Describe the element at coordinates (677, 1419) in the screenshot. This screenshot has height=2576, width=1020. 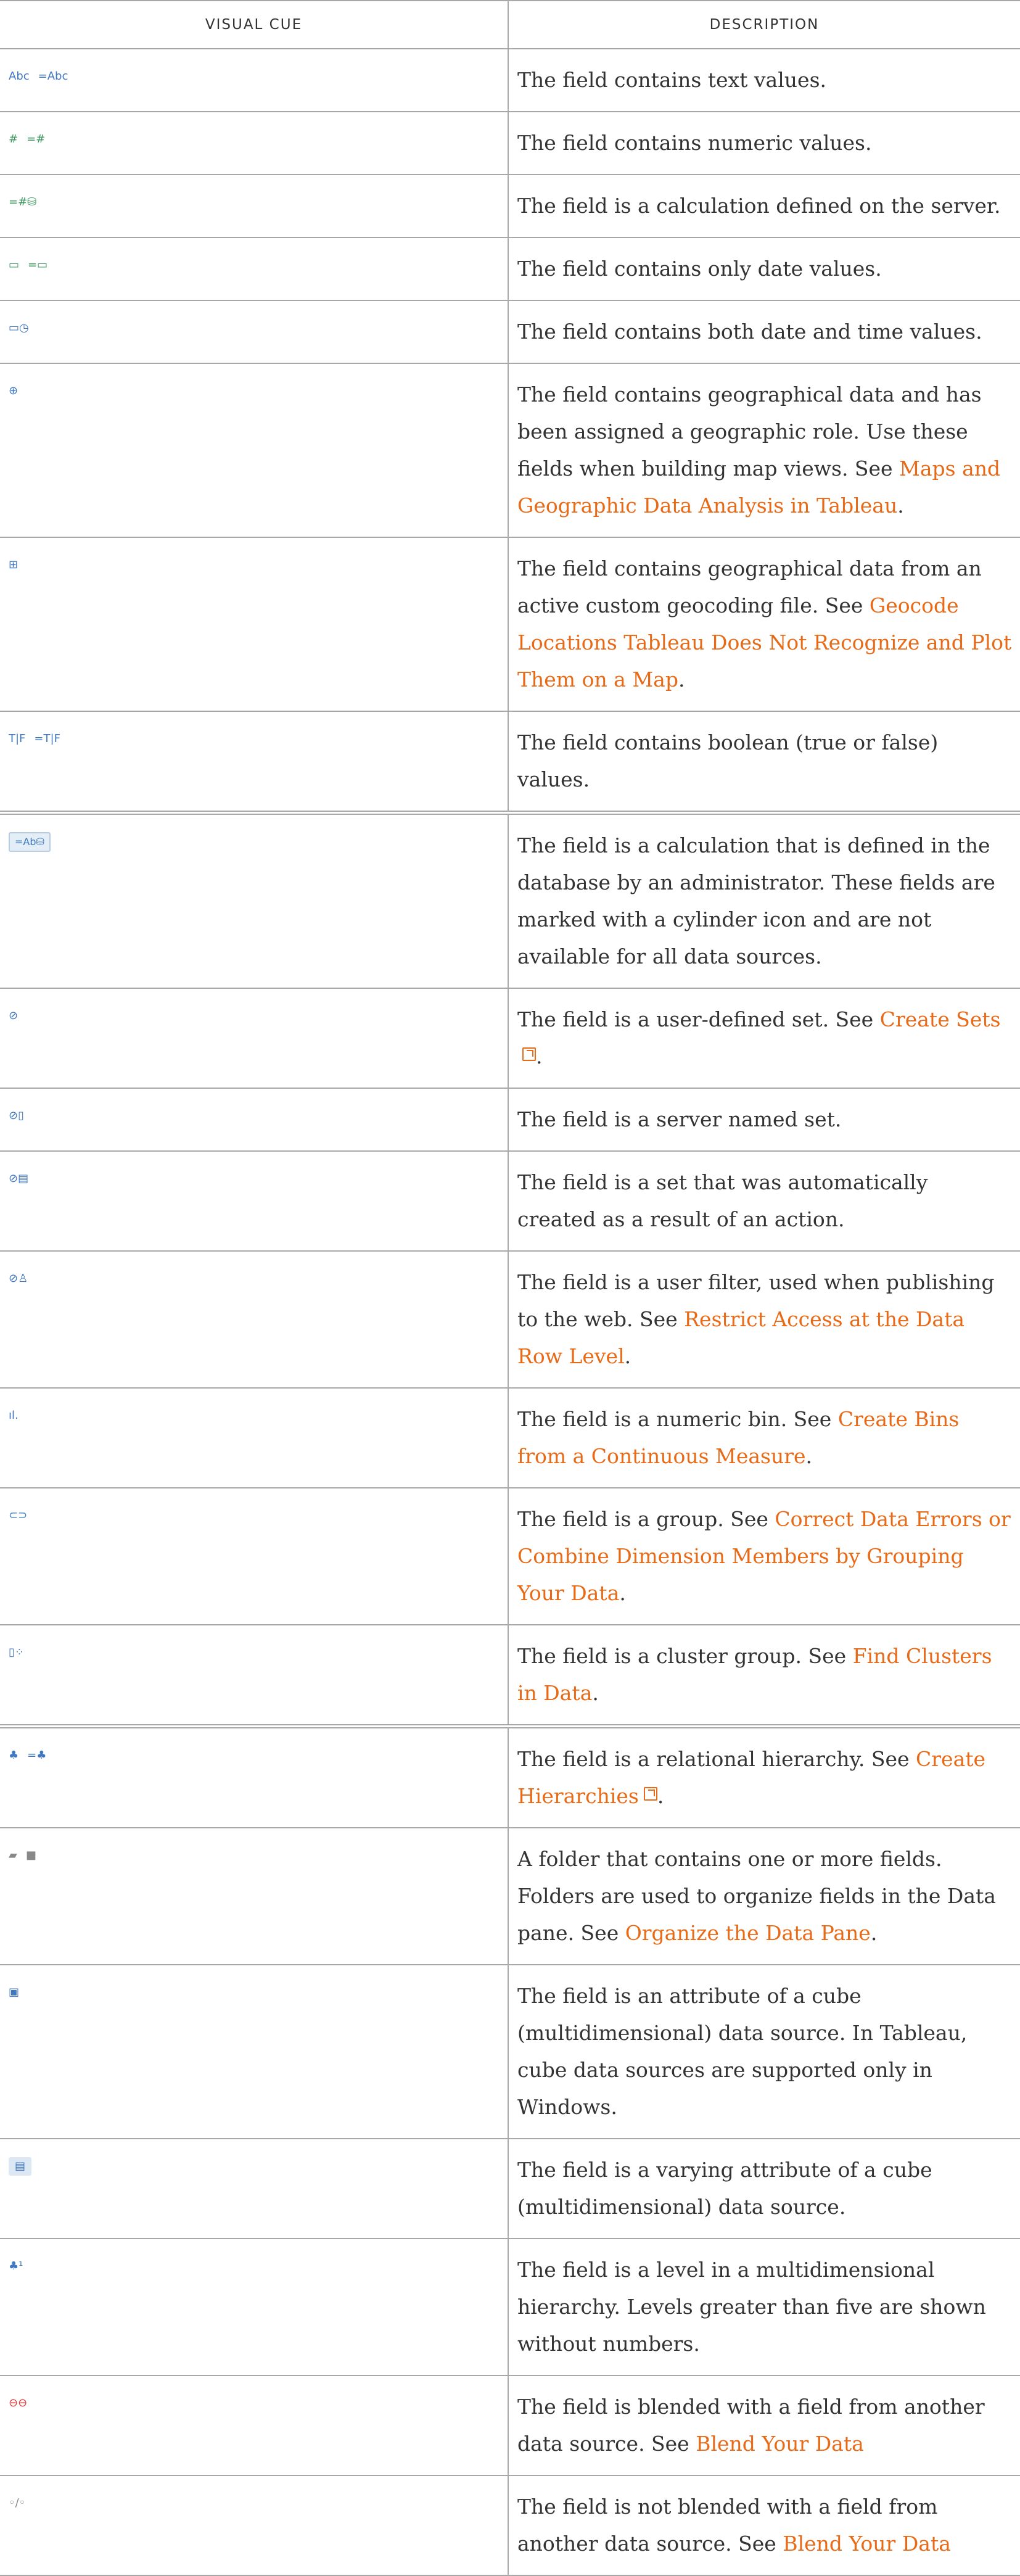
I see `description-text: The field is a numeric bin. See` at that location.